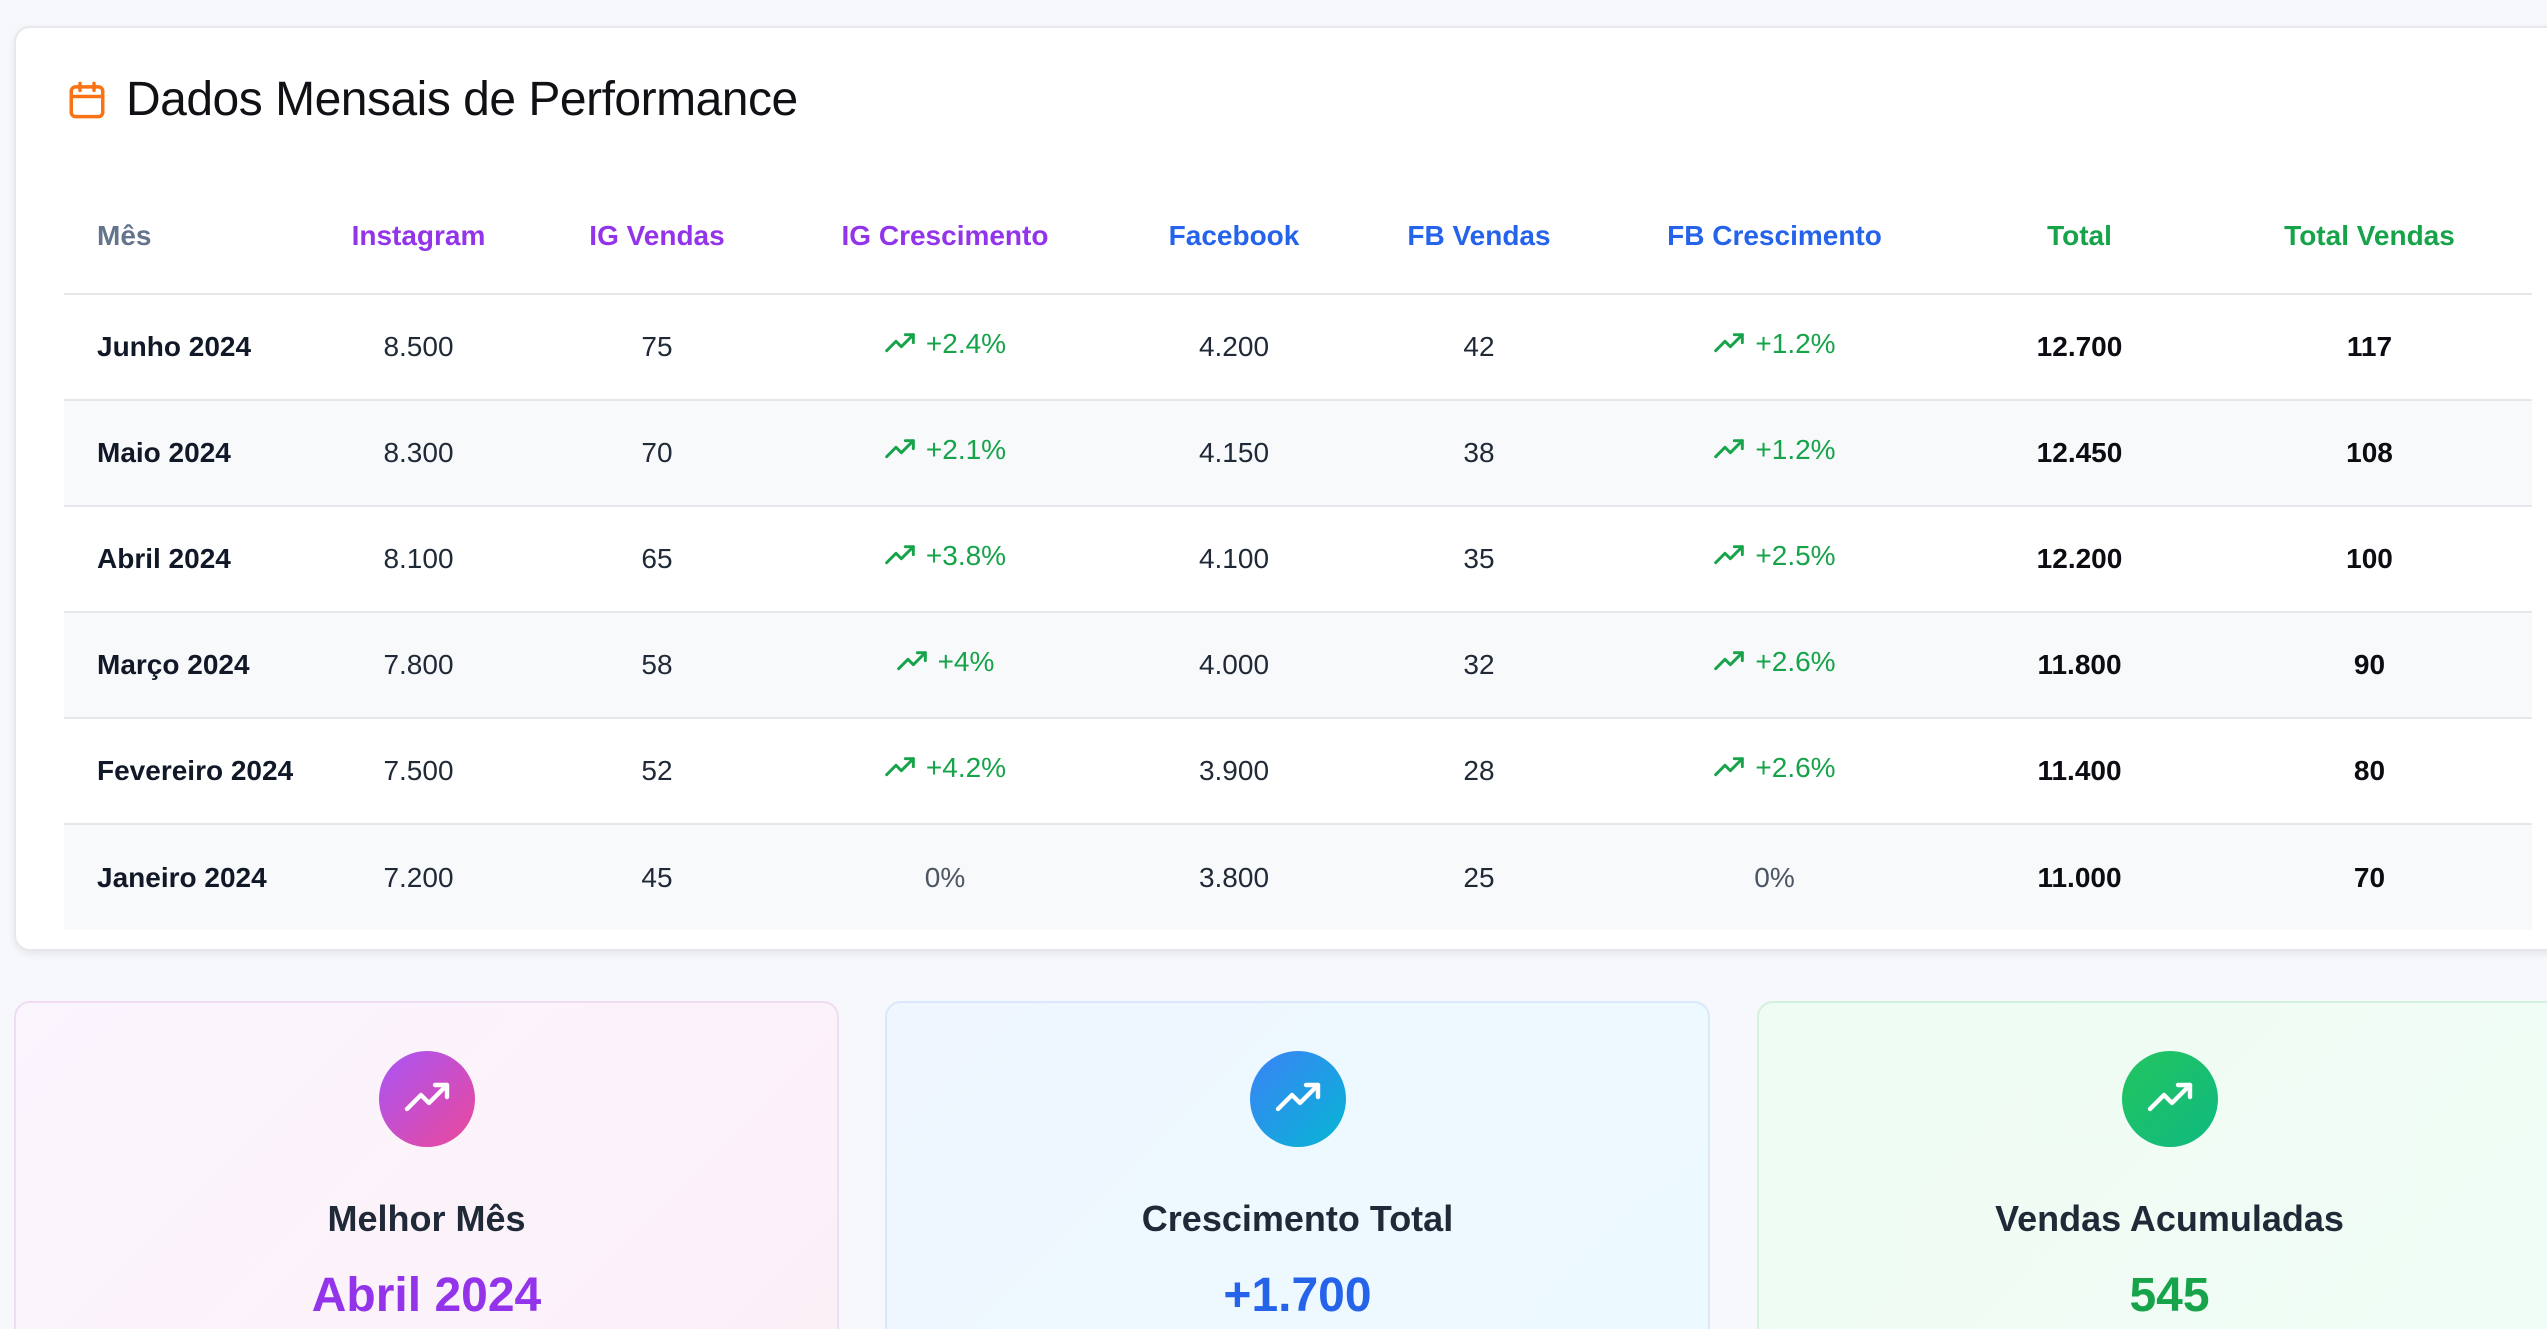  What do you see at coordinates (1297, 1165) in the screenshot?
I see `total-growth-card: Crescimento Total +1.700` at bounding box center [1297, 1165].